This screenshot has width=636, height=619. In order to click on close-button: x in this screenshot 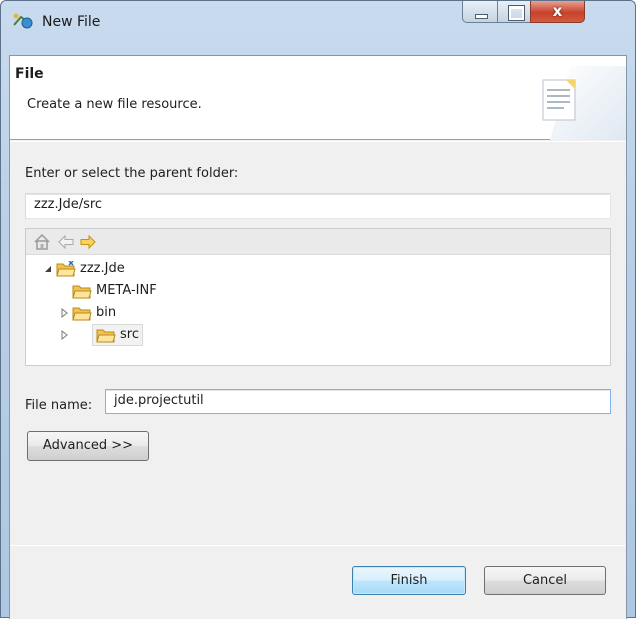, I will do `click(557, 12)`.